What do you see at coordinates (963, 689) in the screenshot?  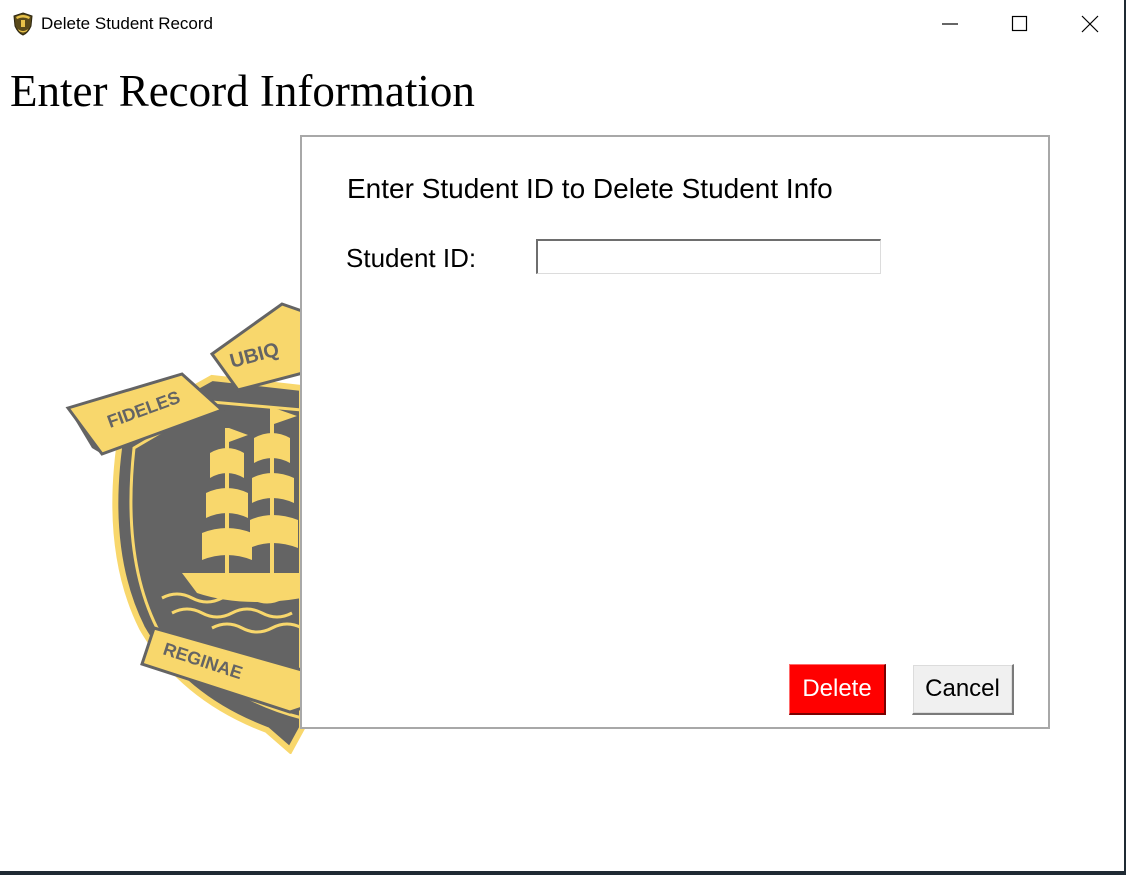 I see `cancel-button: Cancel` at bounding box center [963, 689].